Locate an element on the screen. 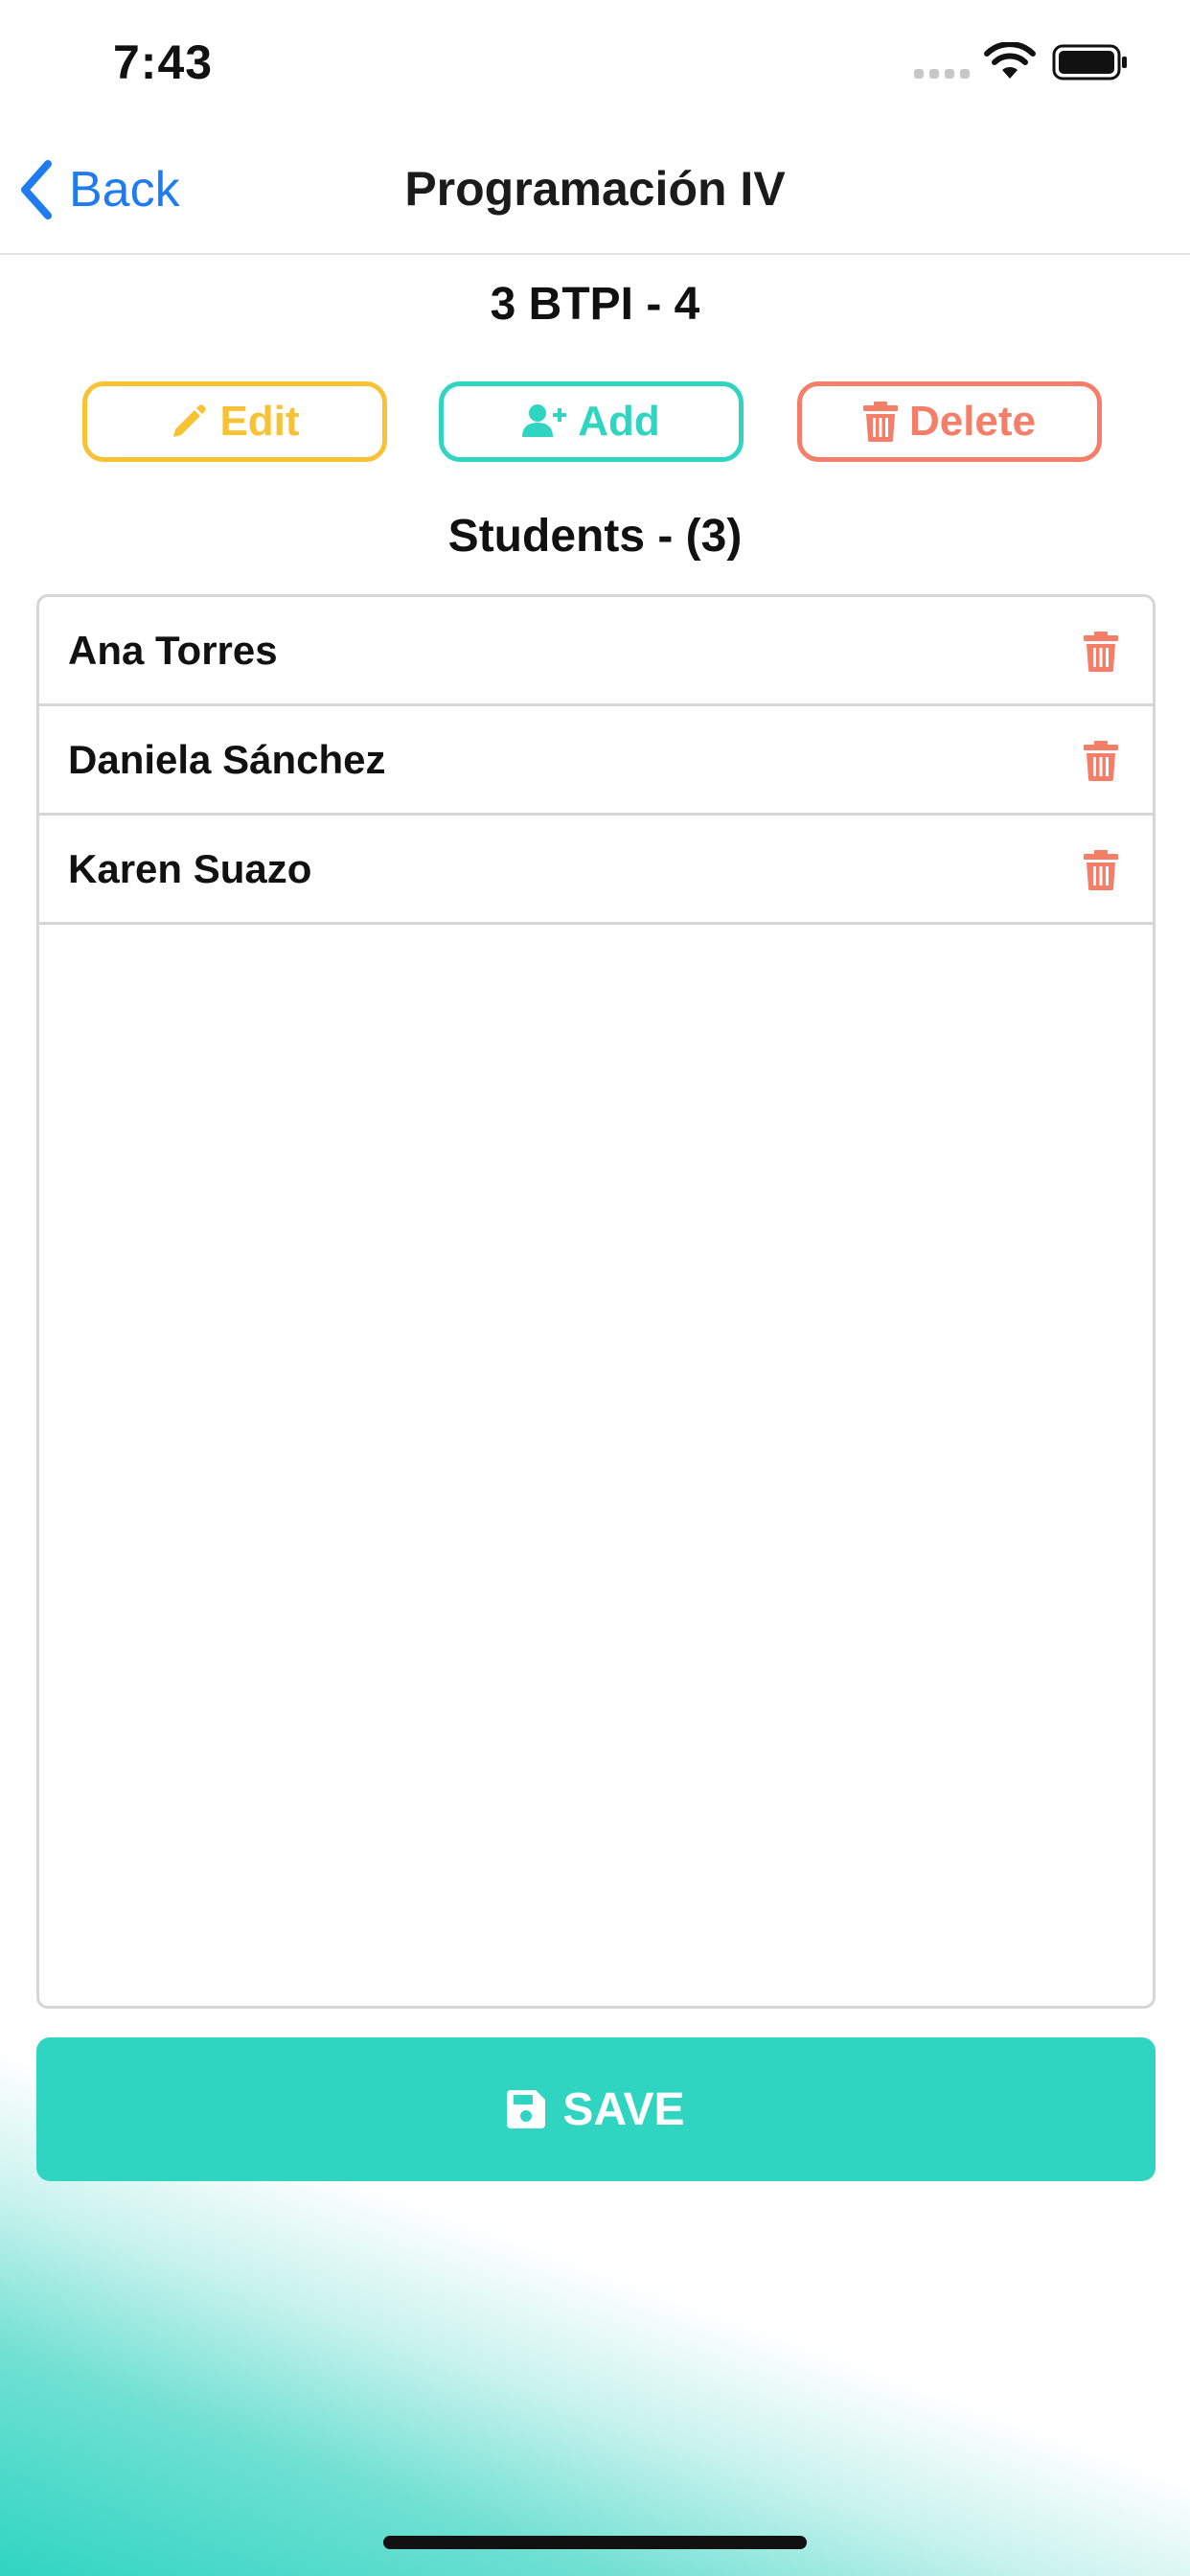 The height and width of the screenshot is (2576, 1190). save-label: SAVE is located at coordinates (623, 2109).